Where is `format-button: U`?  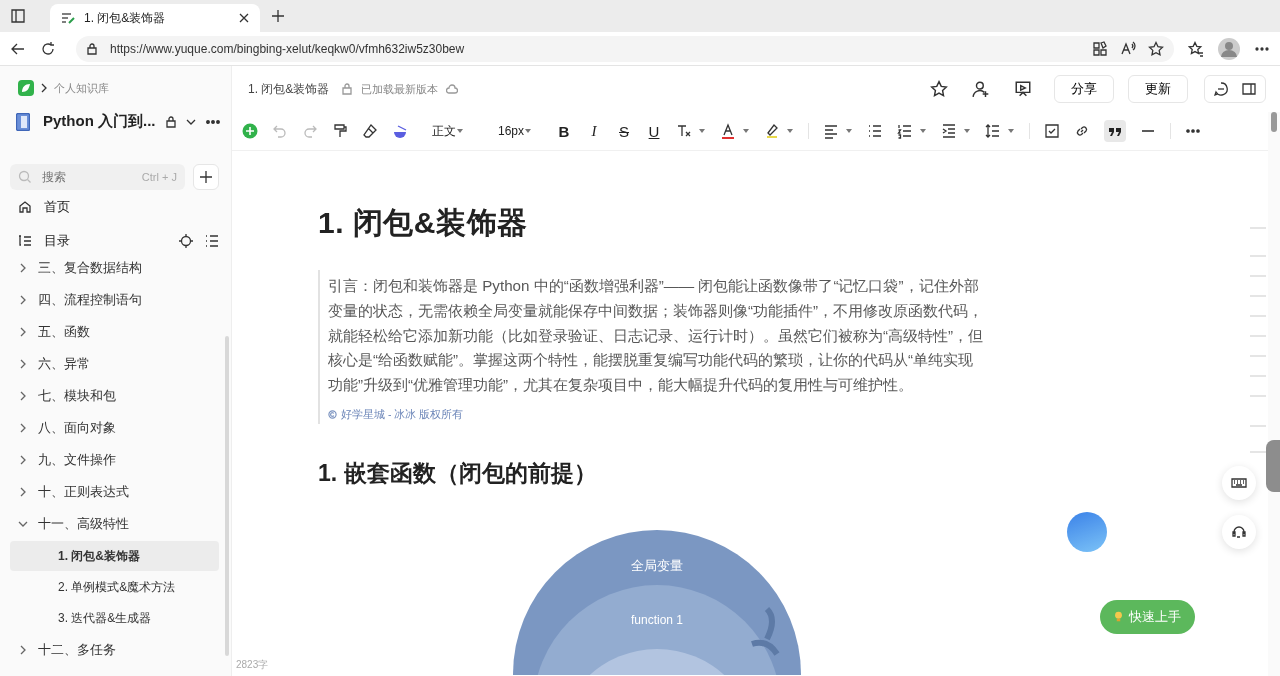
format-button: U is located at coordinates (654, 131).